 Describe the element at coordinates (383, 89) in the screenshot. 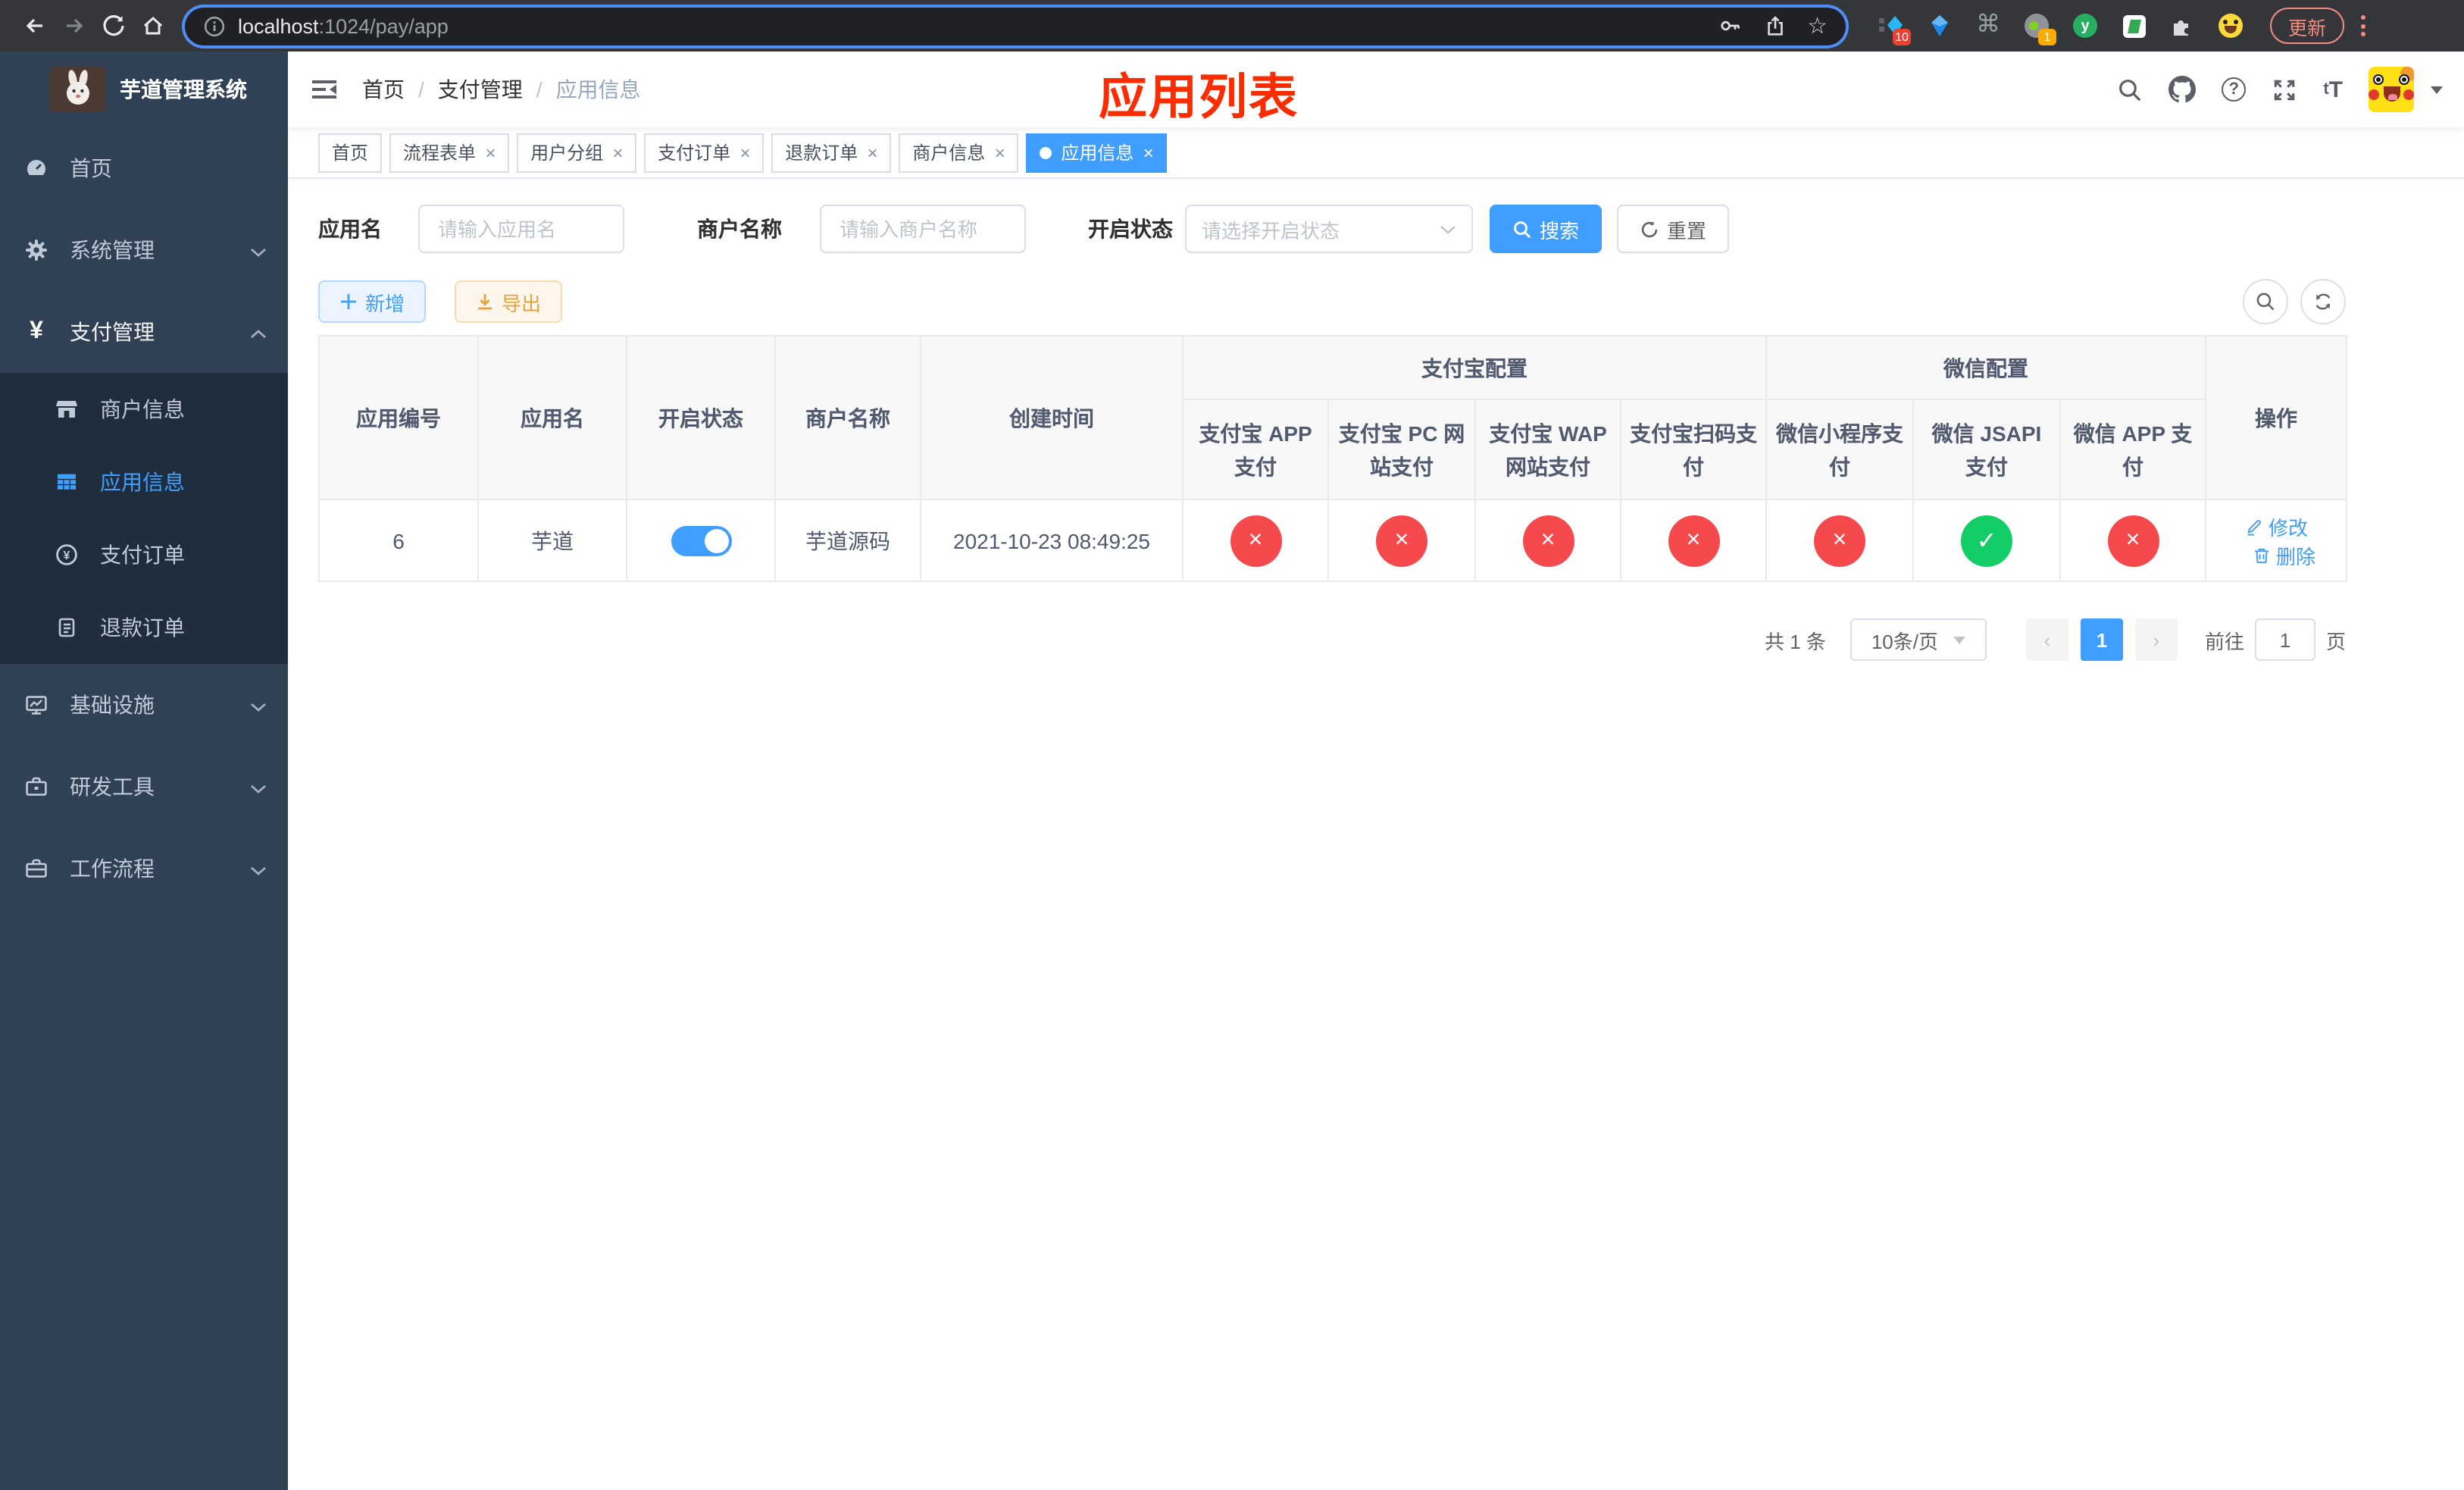

I see `breadcrumb-home: 首页` at that location.